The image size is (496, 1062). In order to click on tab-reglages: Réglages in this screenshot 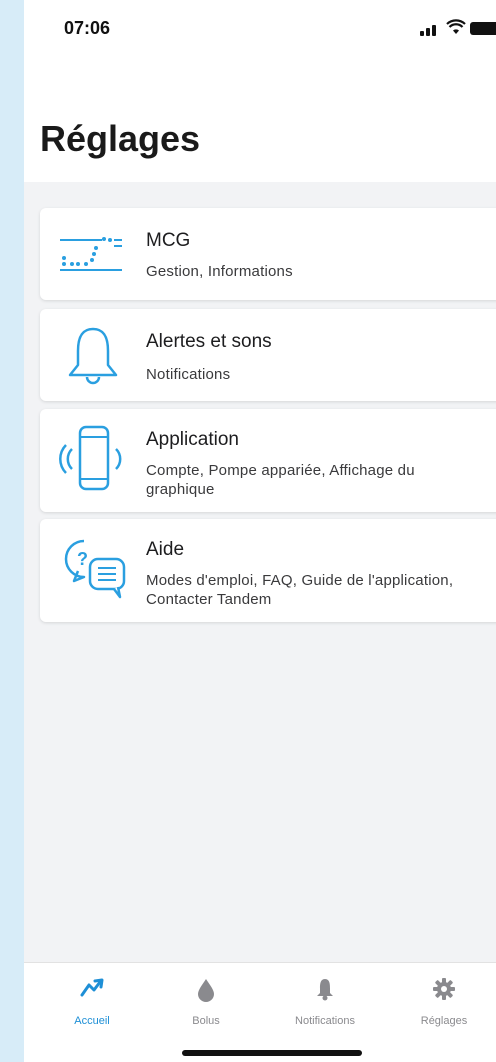, I will do `click(444, 998)`.